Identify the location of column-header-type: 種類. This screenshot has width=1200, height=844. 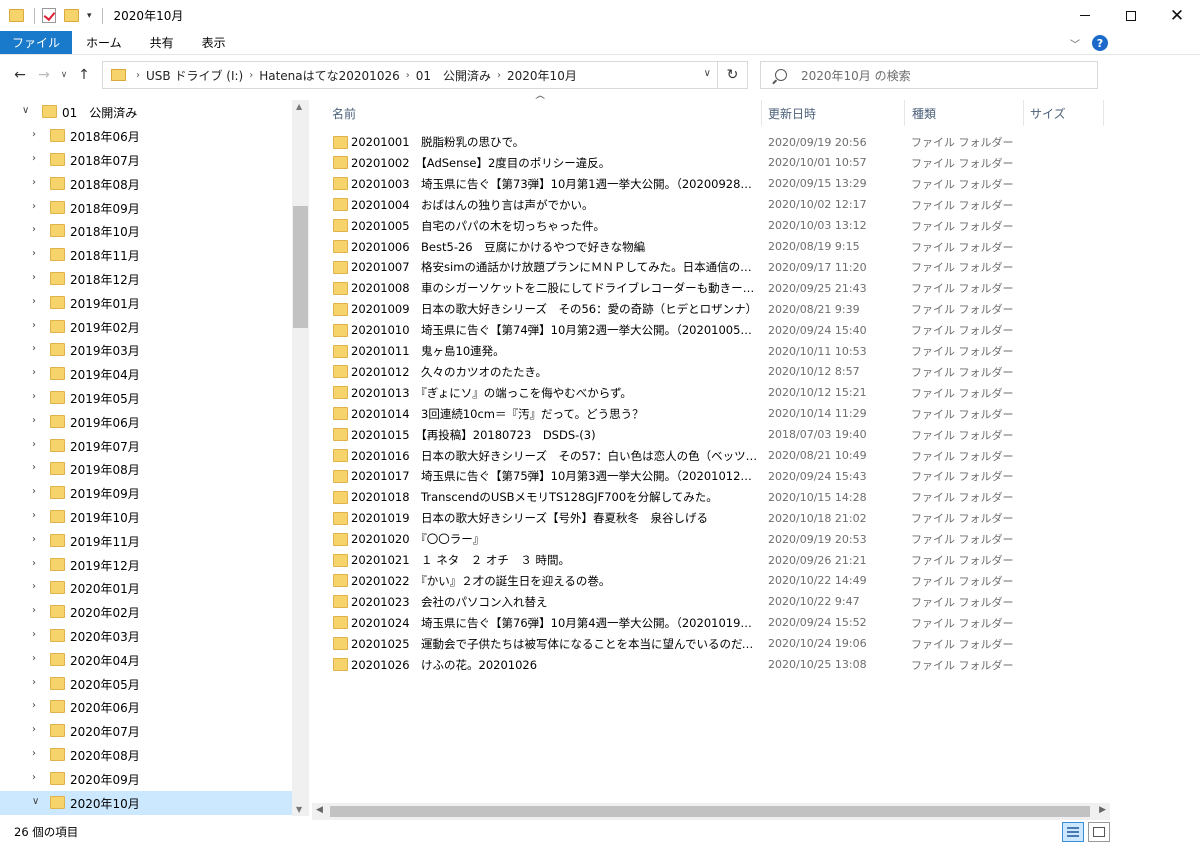
(964, 113).